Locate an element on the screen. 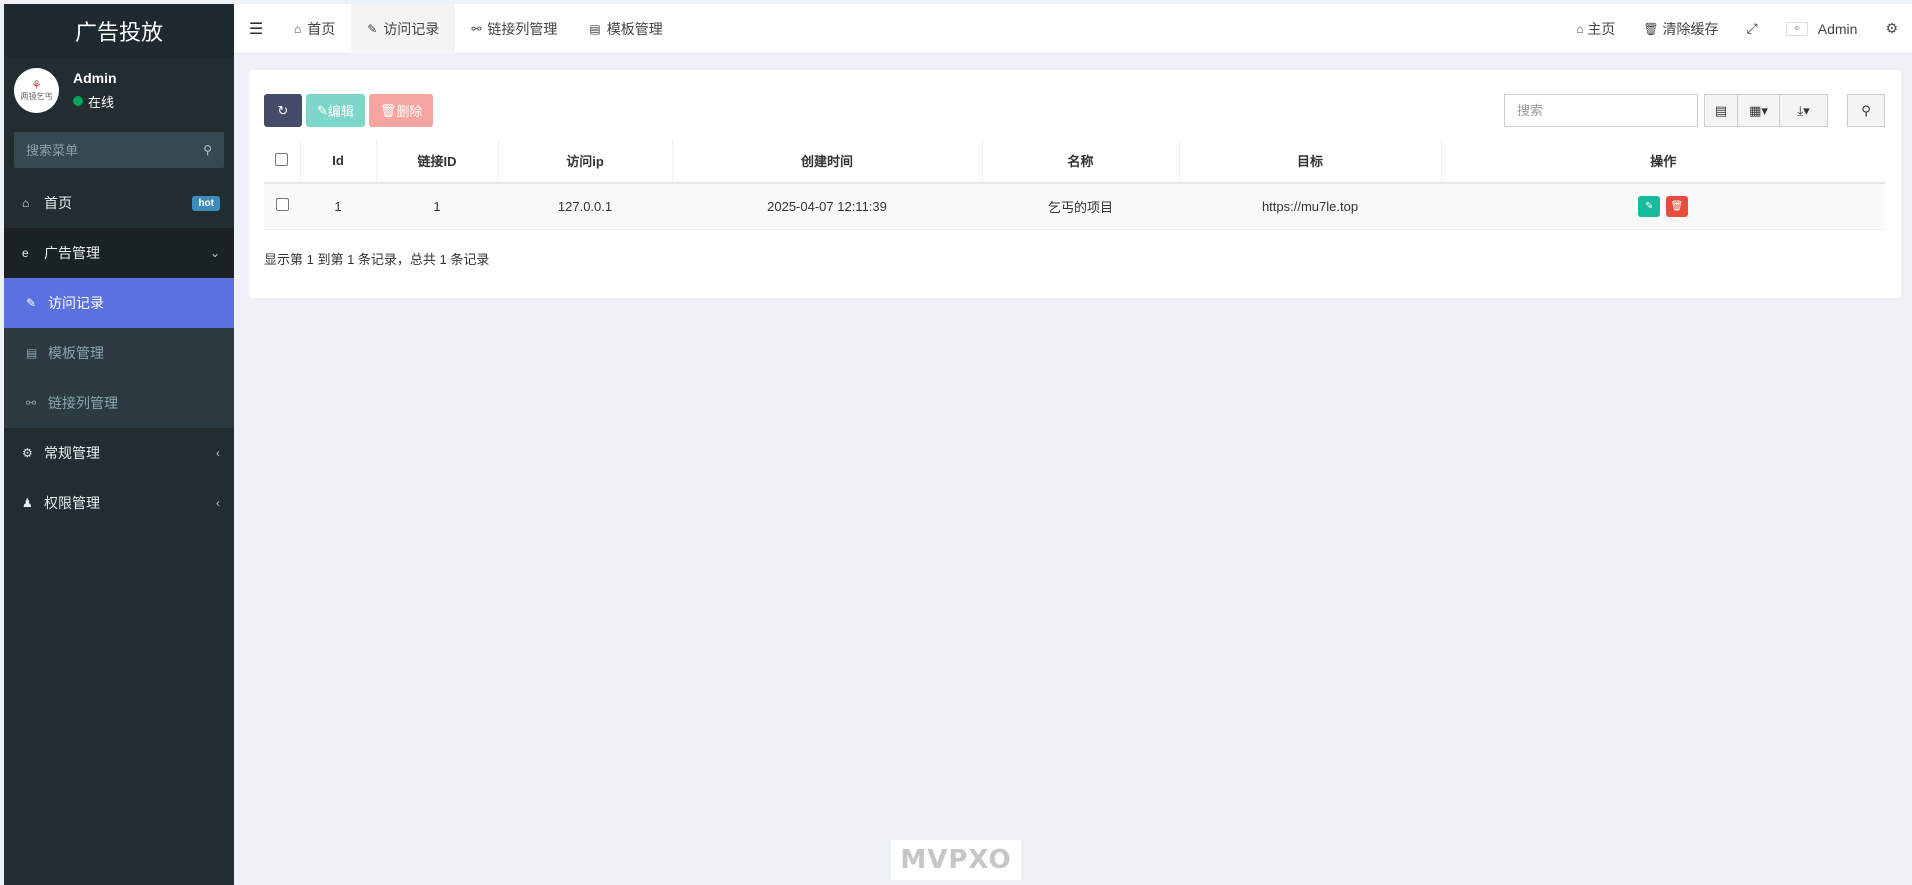  toggle-view-button: ▤ is located at coordinates (1721, 110).